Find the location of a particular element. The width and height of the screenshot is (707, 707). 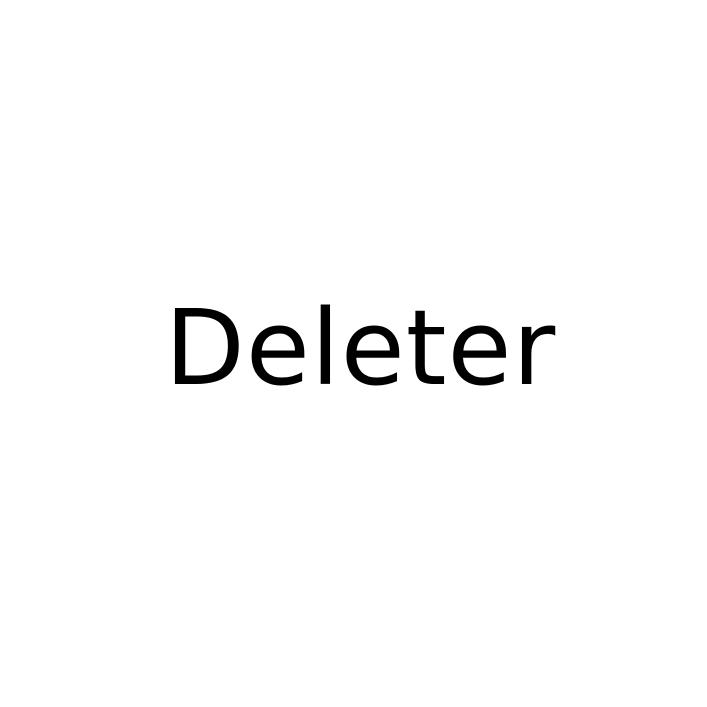

center-word: Deleter is located at coordinates (360, 348).